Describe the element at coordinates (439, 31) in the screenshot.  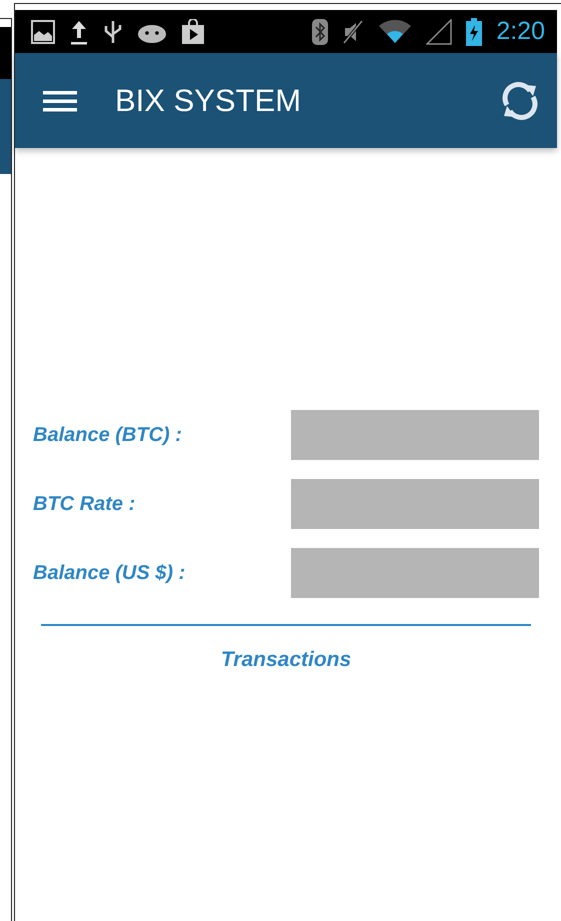
I see `signal-icon` at that location.